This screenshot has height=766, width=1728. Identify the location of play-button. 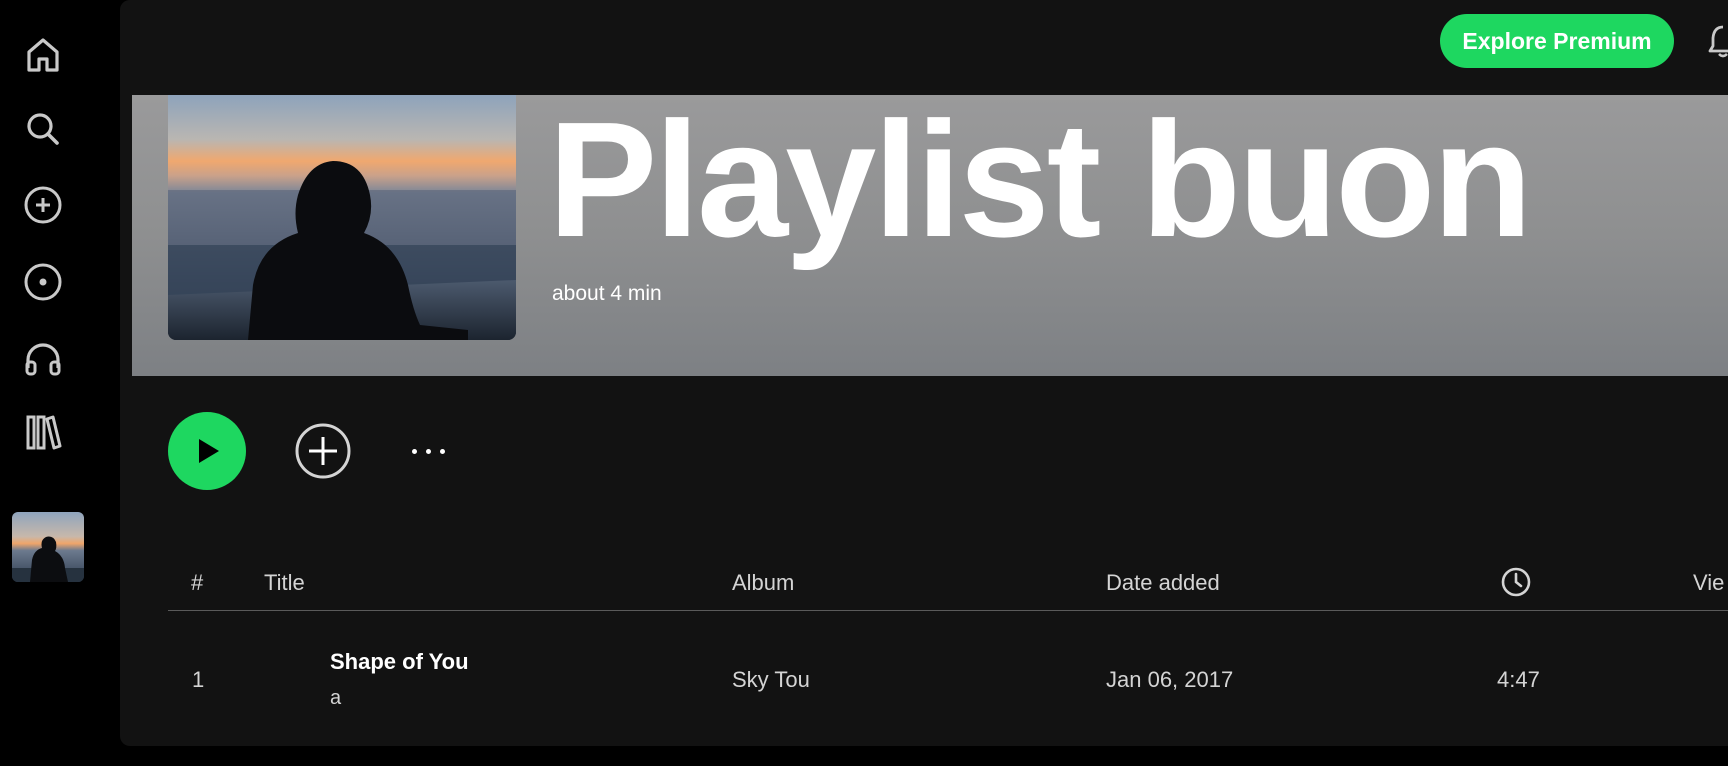
(207, 451).